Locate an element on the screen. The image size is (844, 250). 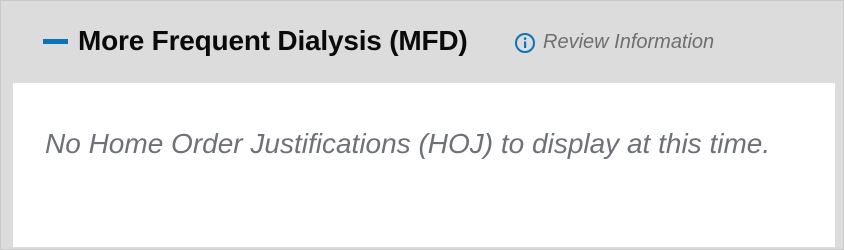
review-information-link: Review Information is located at coordinates (614, 42).